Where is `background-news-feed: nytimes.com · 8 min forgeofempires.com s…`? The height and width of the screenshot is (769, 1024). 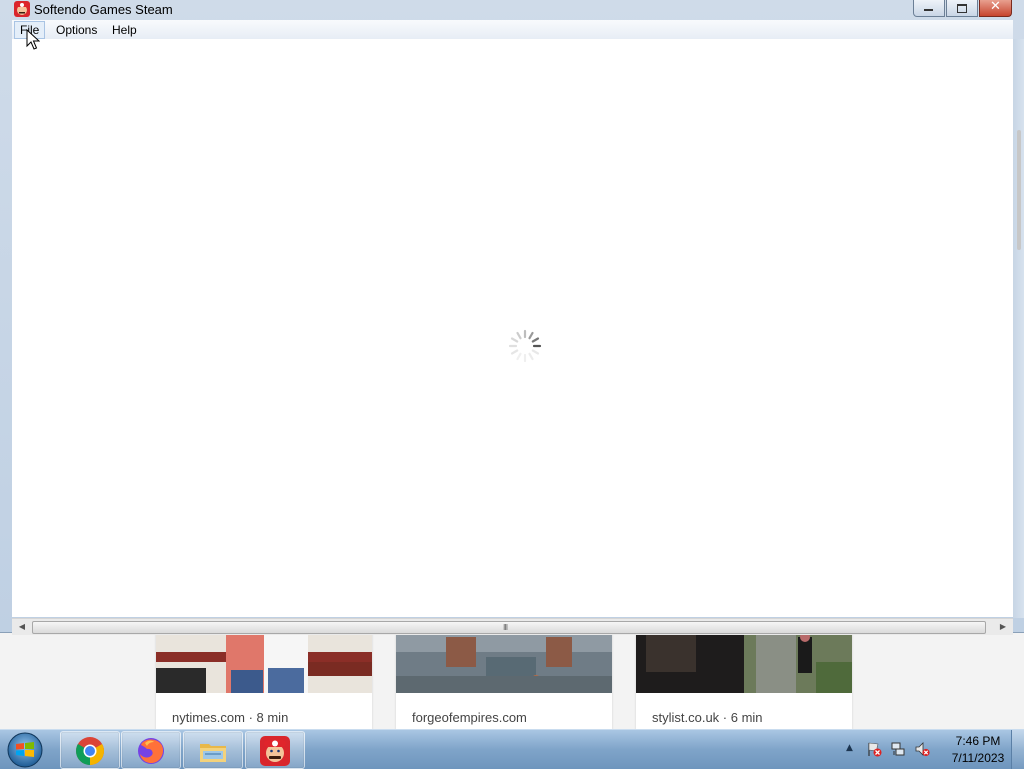
background-news-feed: nytimes.com · 8 min forgeofempires.com s… is located at coordinates (512, 681).